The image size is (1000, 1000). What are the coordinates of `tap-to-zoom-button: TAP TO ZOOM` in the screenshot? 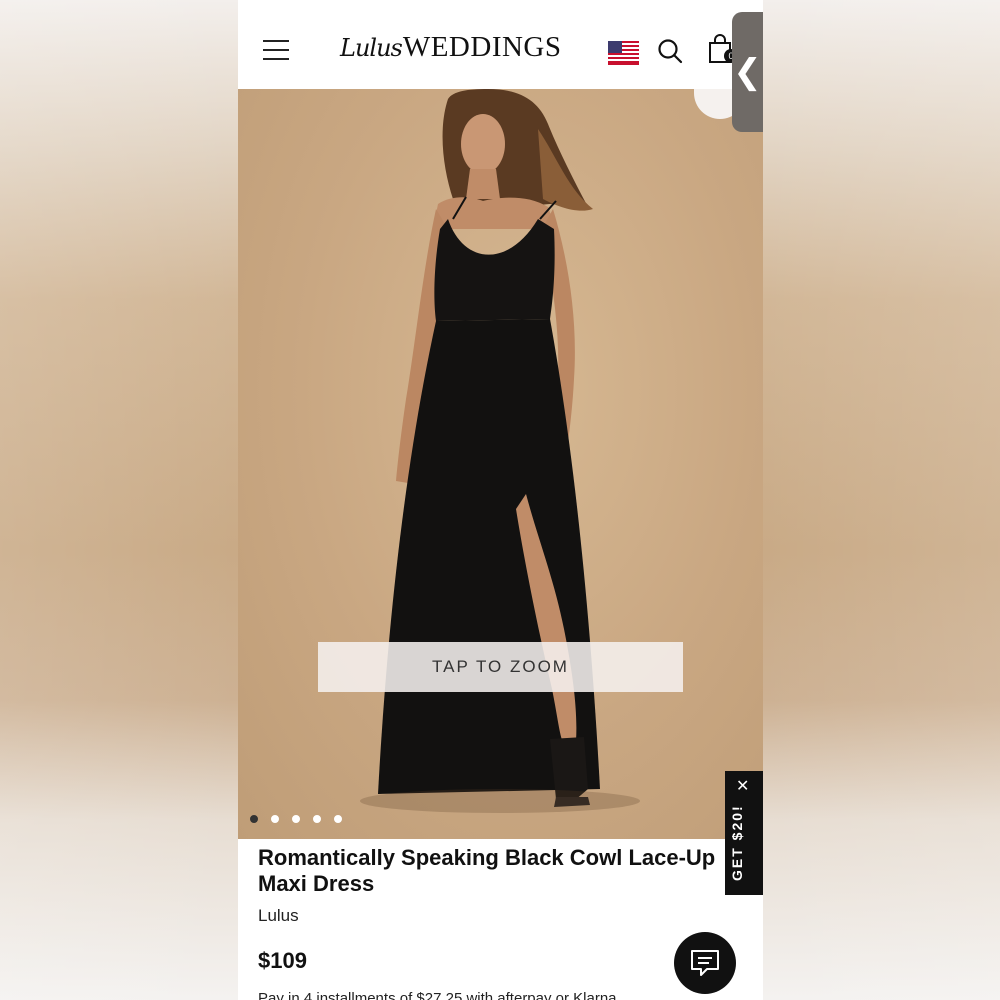 It's located at (500, 667).